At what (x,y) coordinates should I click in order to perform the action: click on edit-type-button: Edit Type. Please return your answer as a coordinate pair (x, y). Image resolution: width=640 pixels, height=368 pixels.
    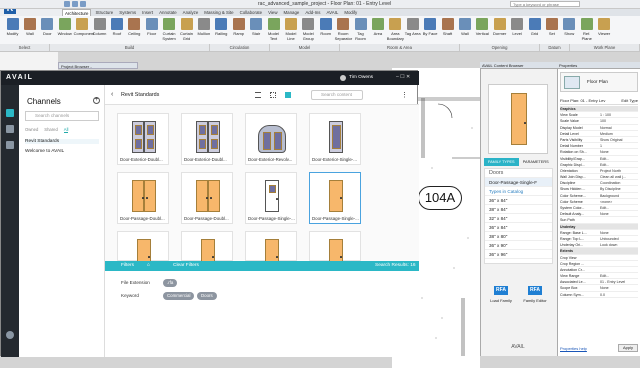
    Looking at the image, I should click on (629, 101).